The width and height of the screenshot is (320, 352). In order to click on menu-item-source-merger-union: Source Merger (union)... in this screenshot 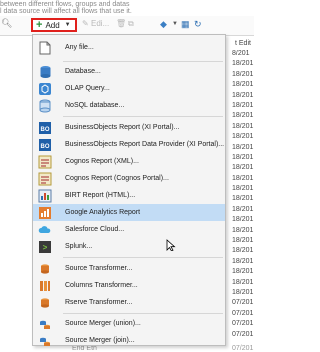, I will do `click(129, 323)`.